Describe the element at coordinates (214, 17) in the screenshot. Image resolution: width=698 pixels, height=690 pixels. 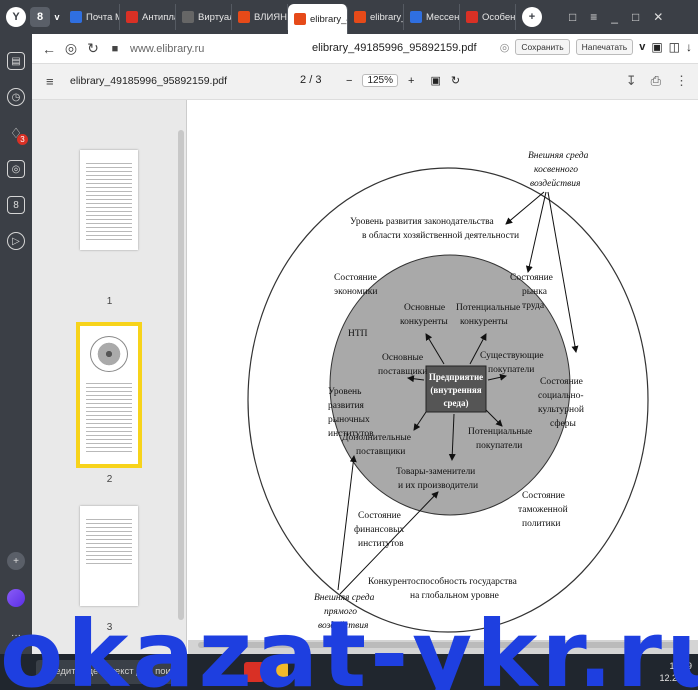
I see `tab-label: Виртуальна` at that location.